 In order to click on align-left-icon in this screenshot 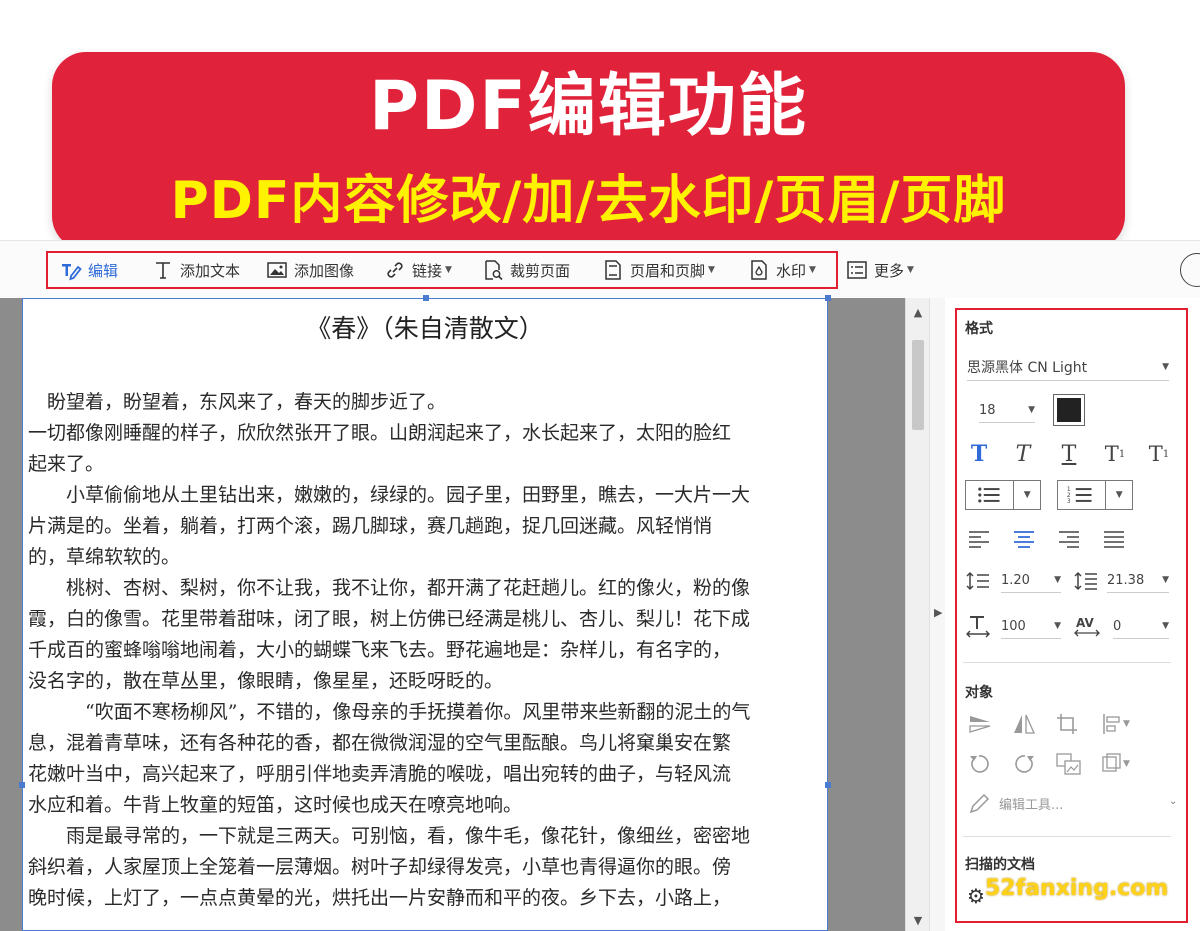, I will do `click(979, 539)`.